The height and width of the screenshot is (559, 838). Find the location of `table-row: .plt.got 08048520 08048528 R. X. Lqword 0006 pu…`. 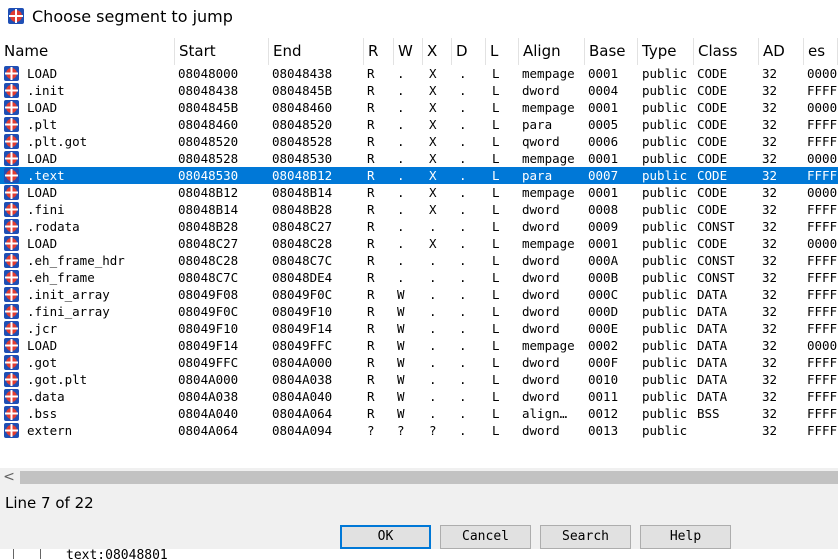

table-row: .plt.got 08048520 08048528 R. X. Lqword 0006 pu… is located at coordinates (419, 141).